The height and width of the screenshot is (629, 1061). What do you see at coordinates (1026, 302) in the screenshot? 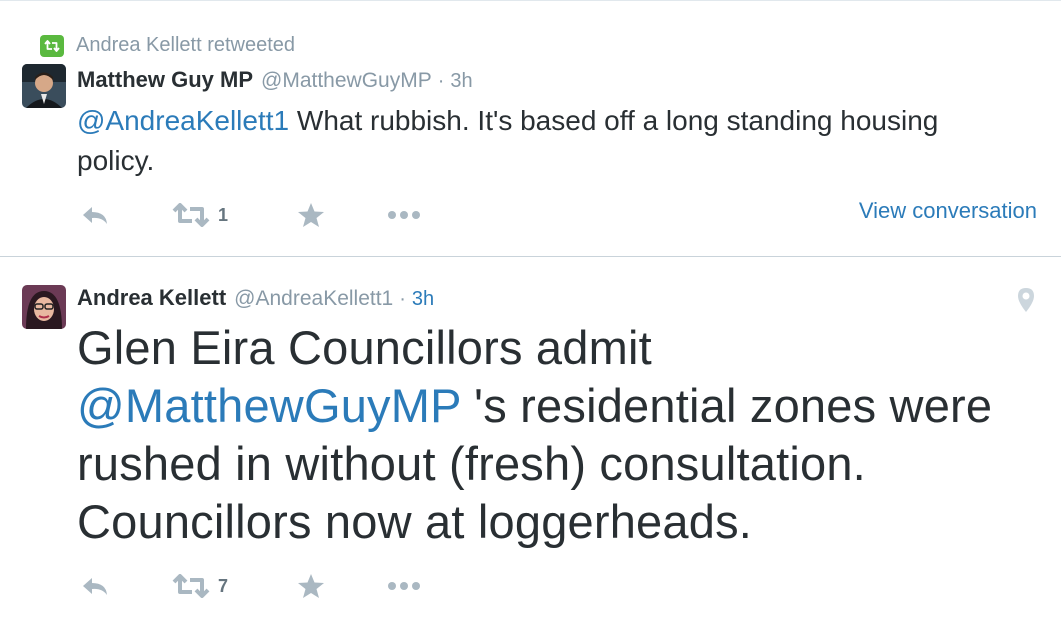
I see `map-pin-icon` at bounding box center [1026, 302].